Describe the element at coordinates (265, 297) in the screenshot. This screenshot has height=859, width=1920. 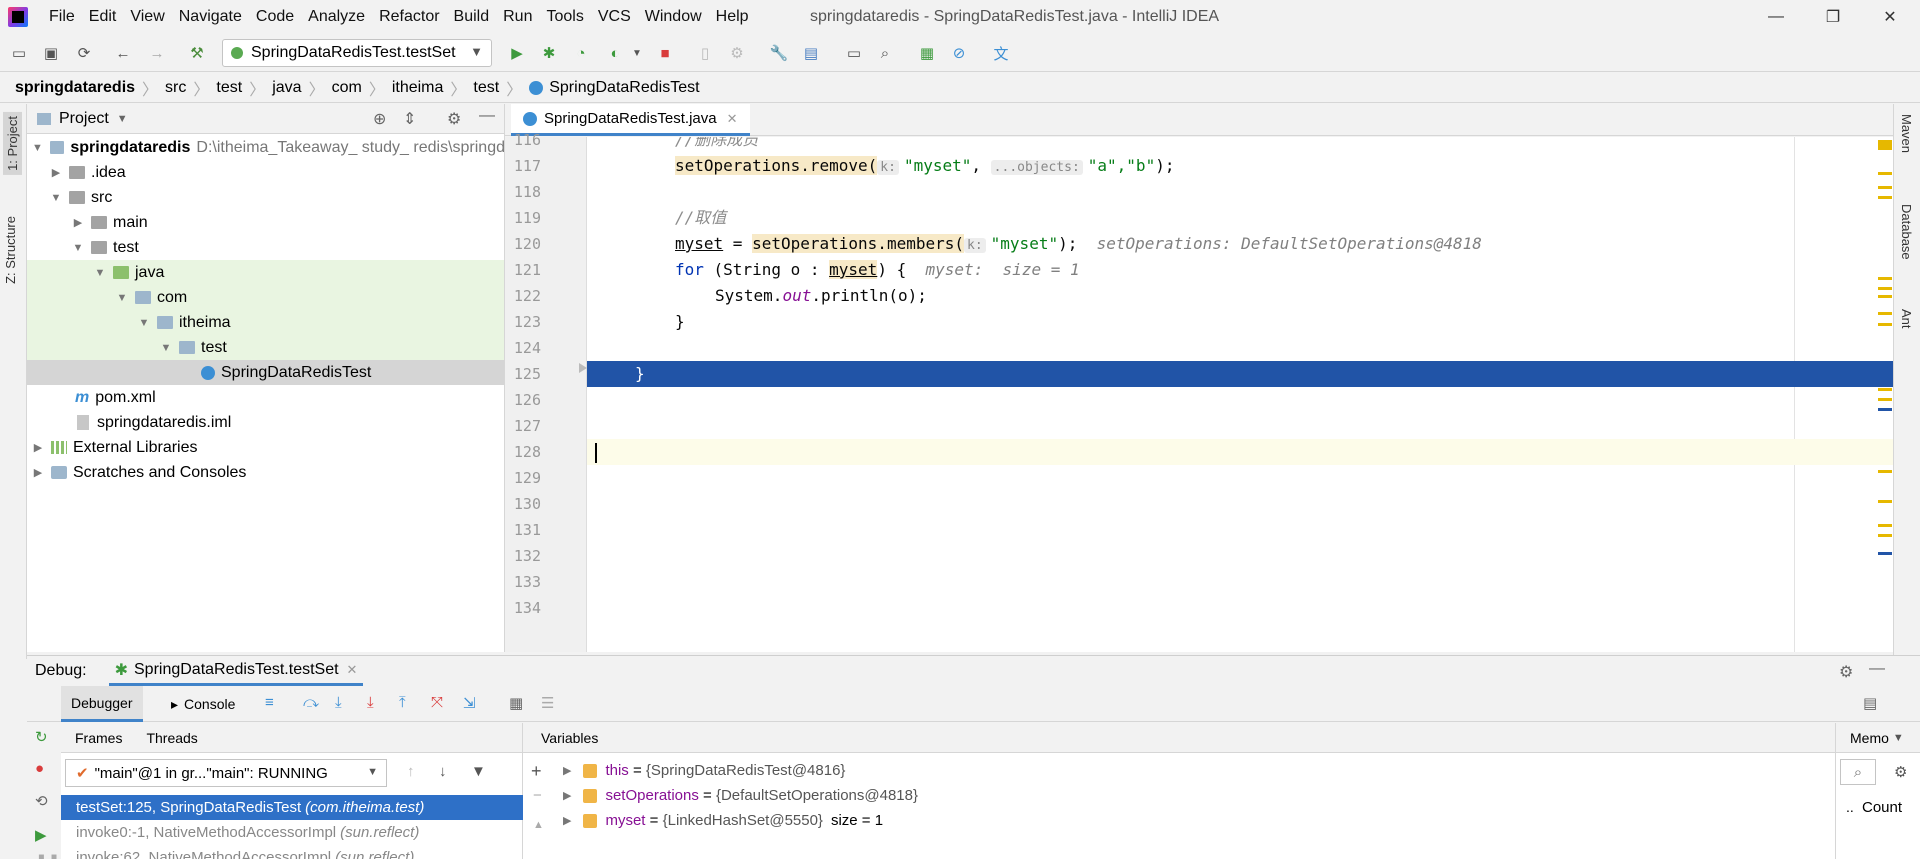
I see `tree-item-com: ▼ com` at that location.